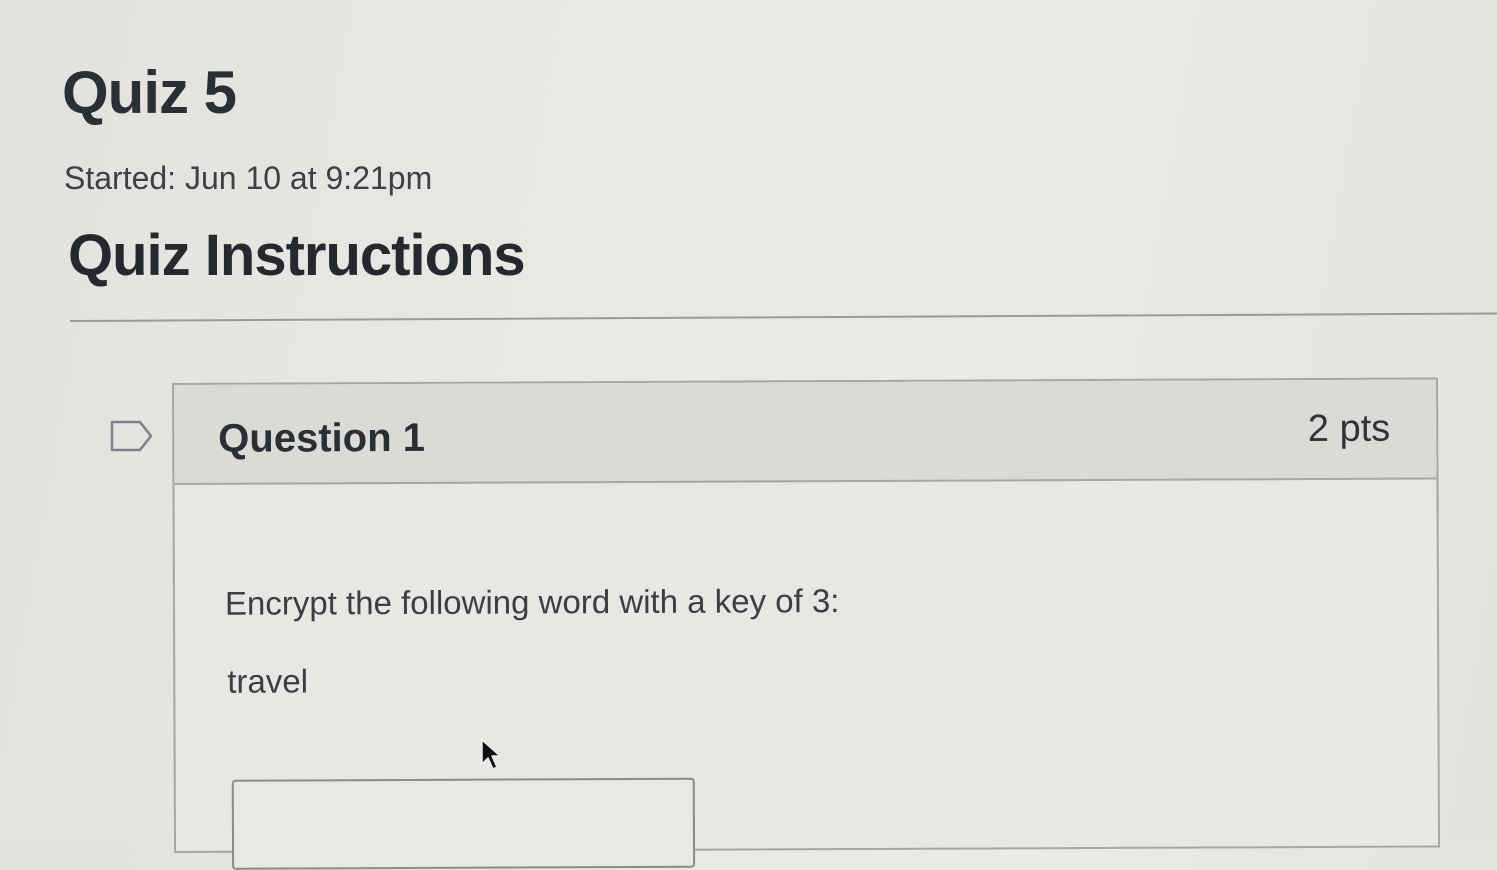 This screenshot has height=870, width=1497. Describe the element at coordinates (1349, 429) in the screenshot. I see `question-points: 2 pts` at that location.